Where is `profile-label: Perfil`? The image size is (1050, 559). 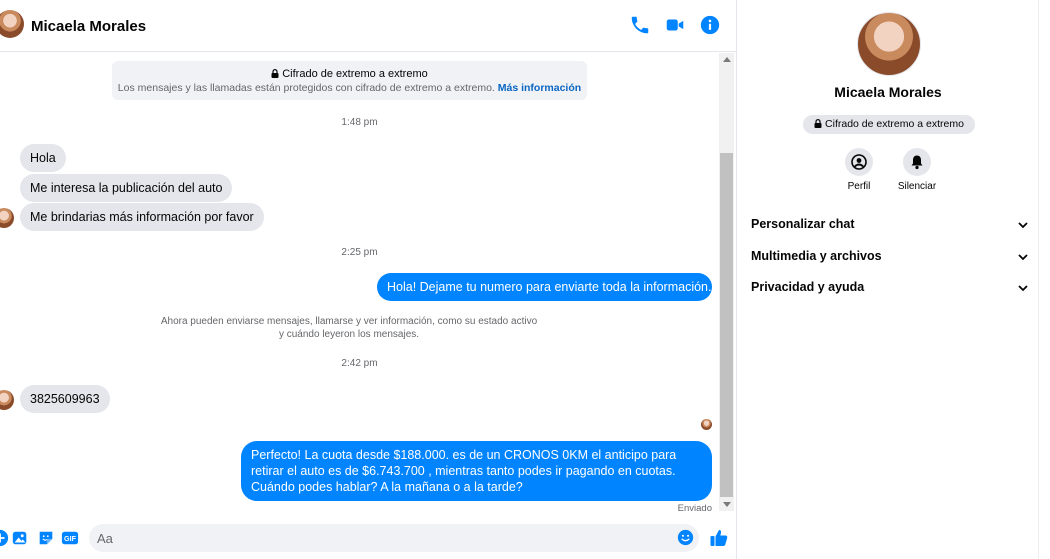 profile-label: Perfil is located at coordinates (859, 186).